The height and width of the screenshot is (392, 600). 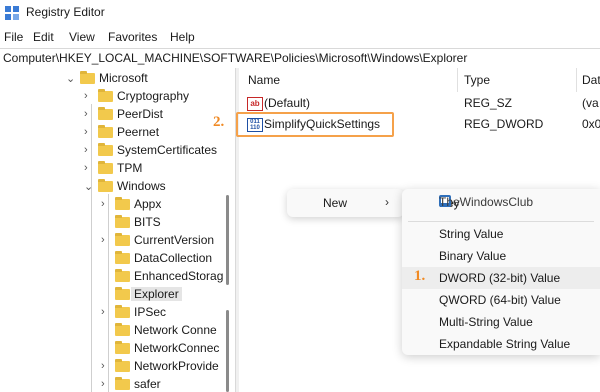 What do you see at coordinates (488, 103) in the screenshot?
I see `value-type: REG_SZ` at bounding box center [488, 103].